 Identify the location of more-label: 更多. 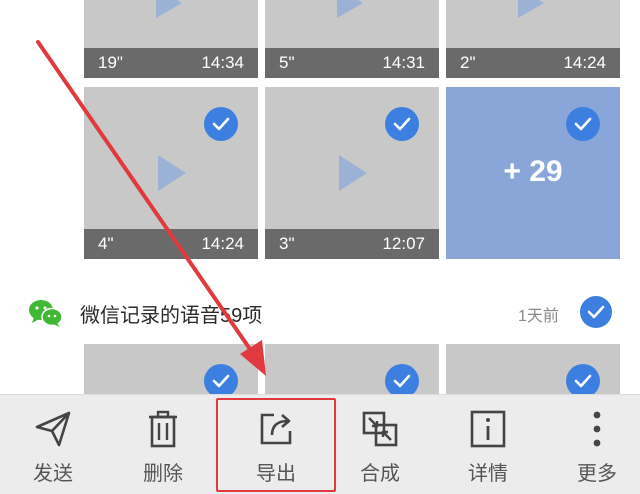
(597, 474).